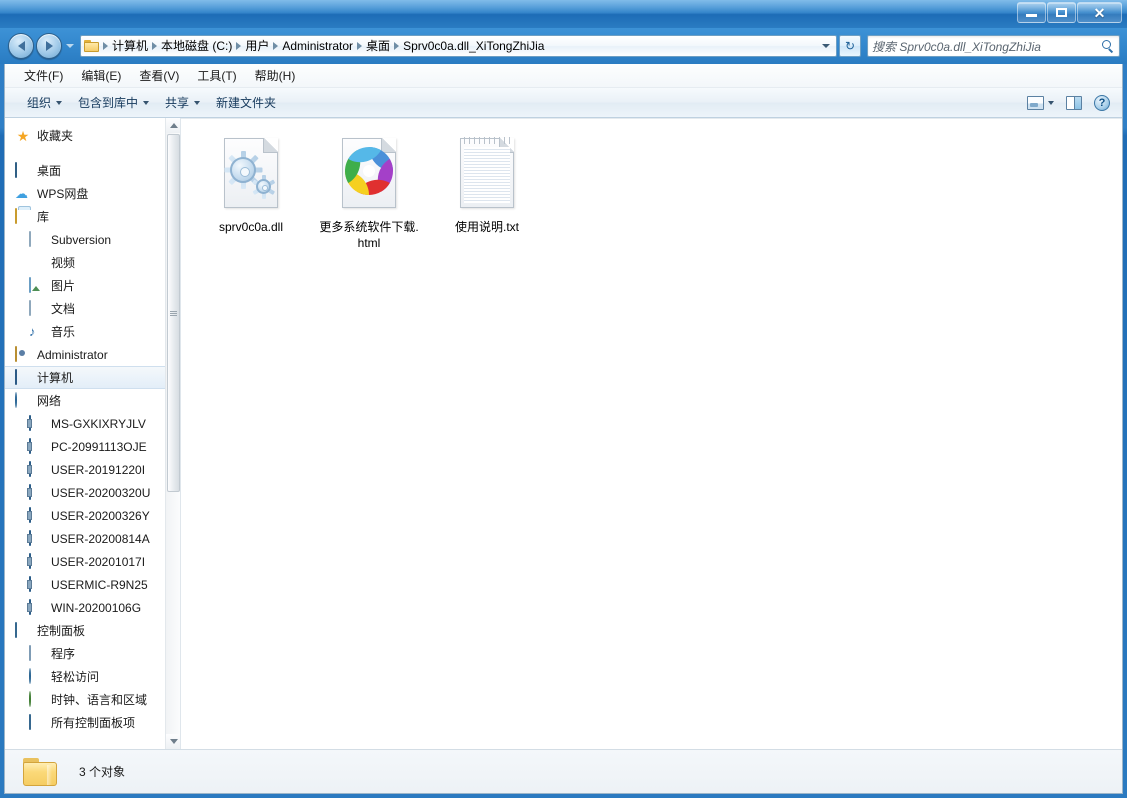 The height and width of the screenshot is (798, 1127). Describe the element at coordinates (92, 492) in the screenshot. I see `sidebar-item-network-computer: USER-20200320U` at that location.